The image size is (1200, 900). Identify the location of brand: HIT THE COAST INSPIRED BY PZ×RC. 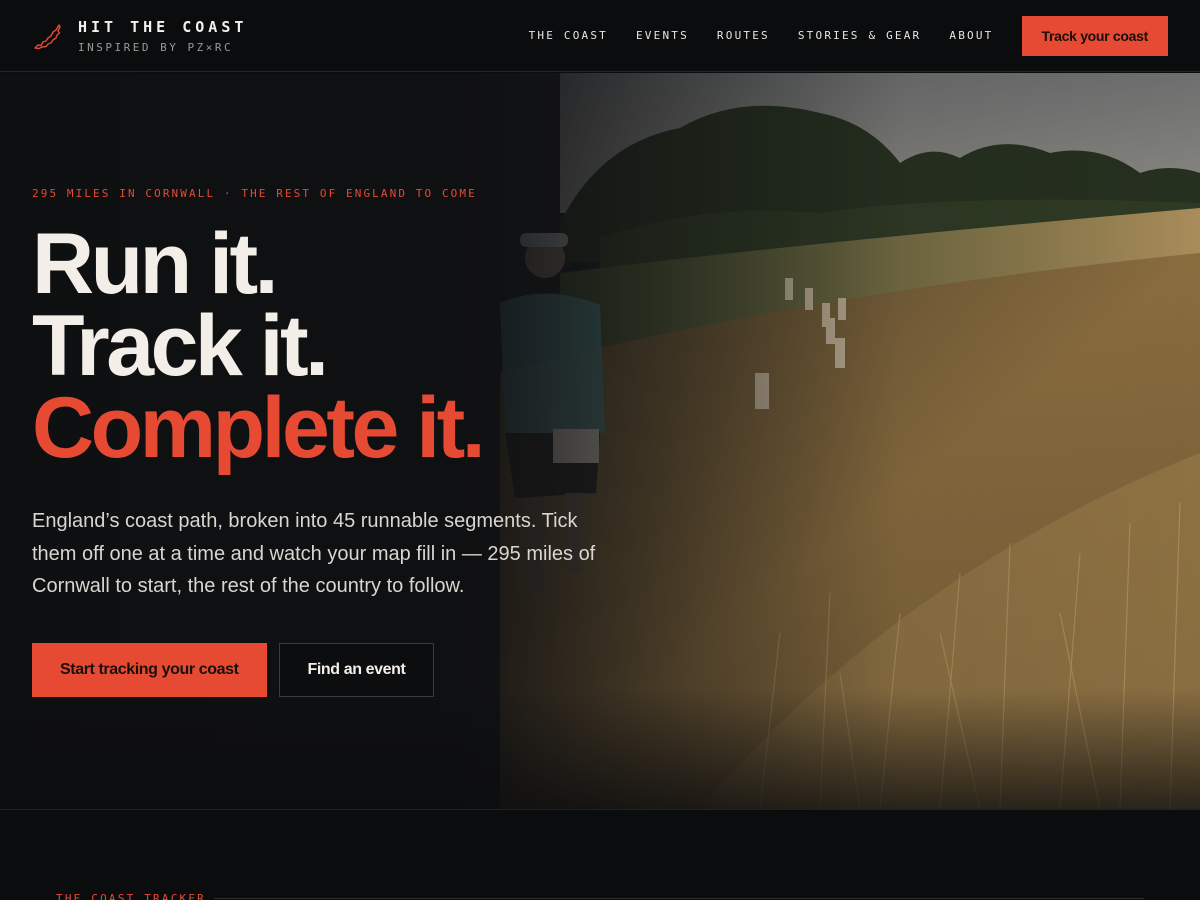
(139, 36).